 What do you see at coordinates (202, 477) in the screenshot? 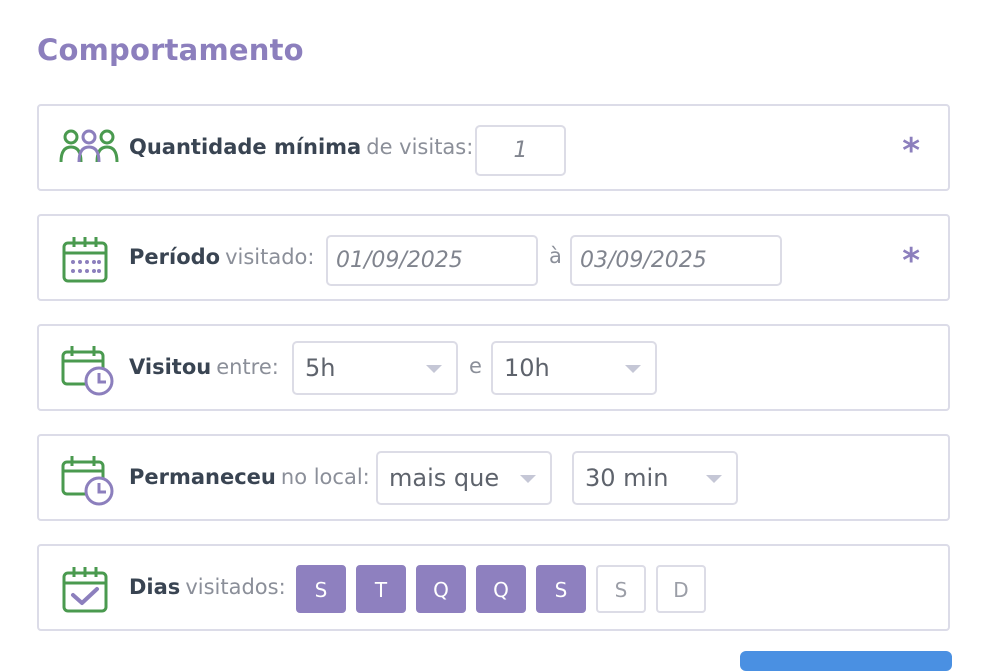
I see `stayed-label-bold: Permaneceu` at bounding box center [202, 477].